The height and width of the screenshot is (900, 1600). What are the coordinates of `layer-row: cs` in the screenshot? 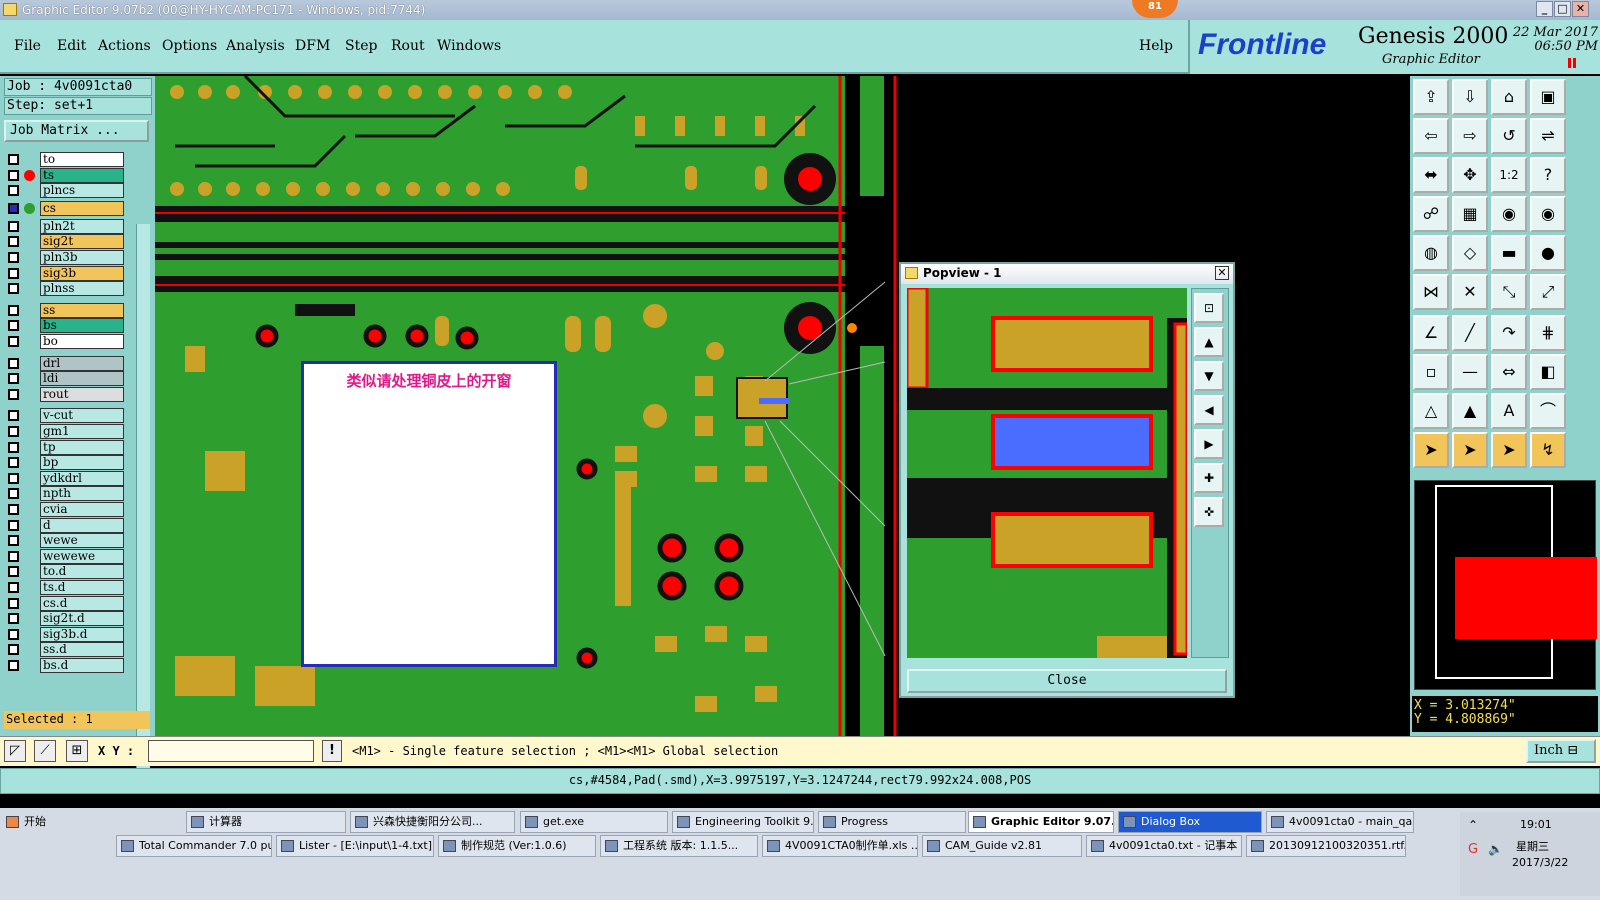 It's located at (65, 208).